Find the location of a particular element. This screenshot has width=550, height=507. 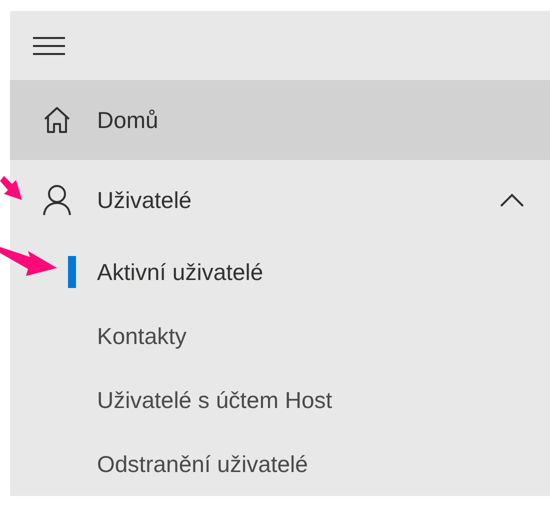

chevron-up-icon is located at coordinates (512, 200).